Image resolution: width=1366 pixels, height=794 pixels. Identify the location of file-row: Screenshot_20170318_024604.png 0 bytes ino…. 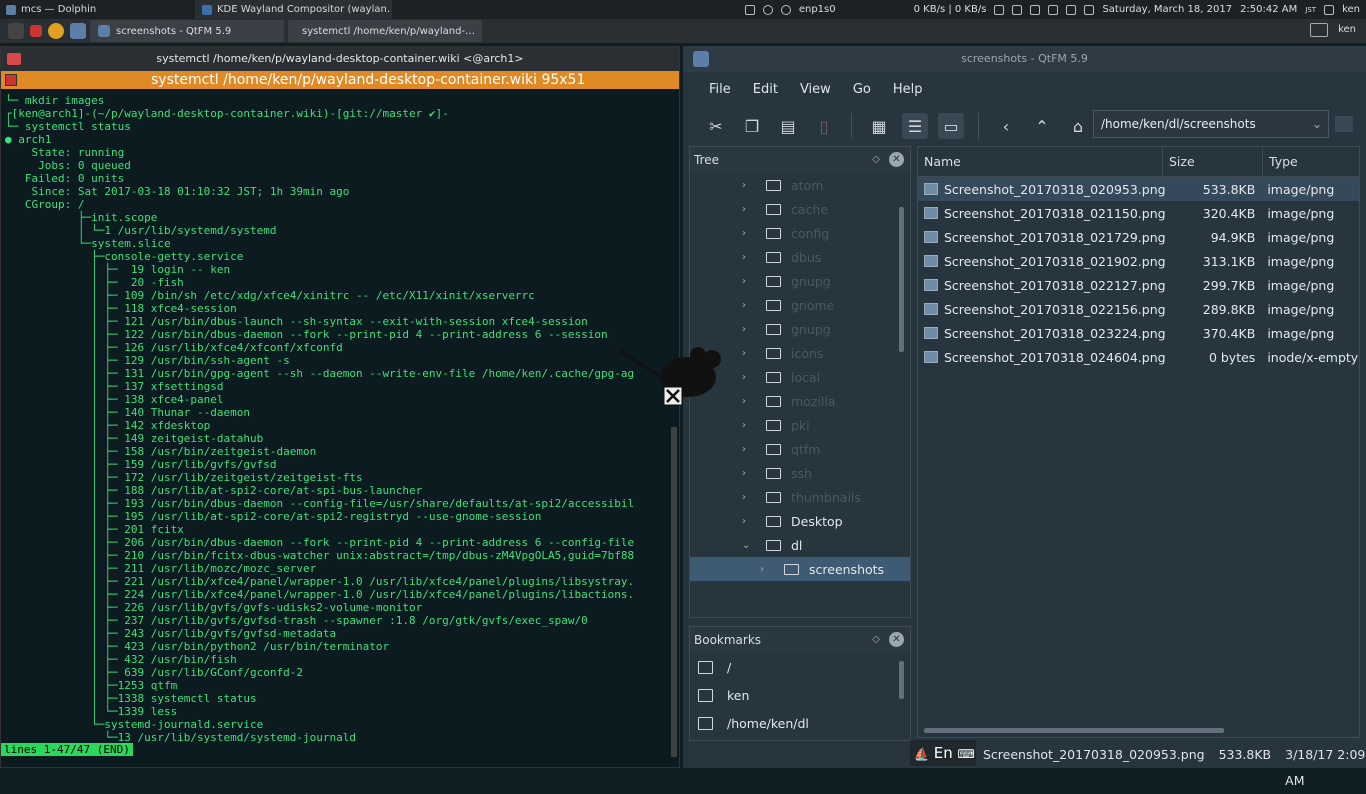
(1138, 357).